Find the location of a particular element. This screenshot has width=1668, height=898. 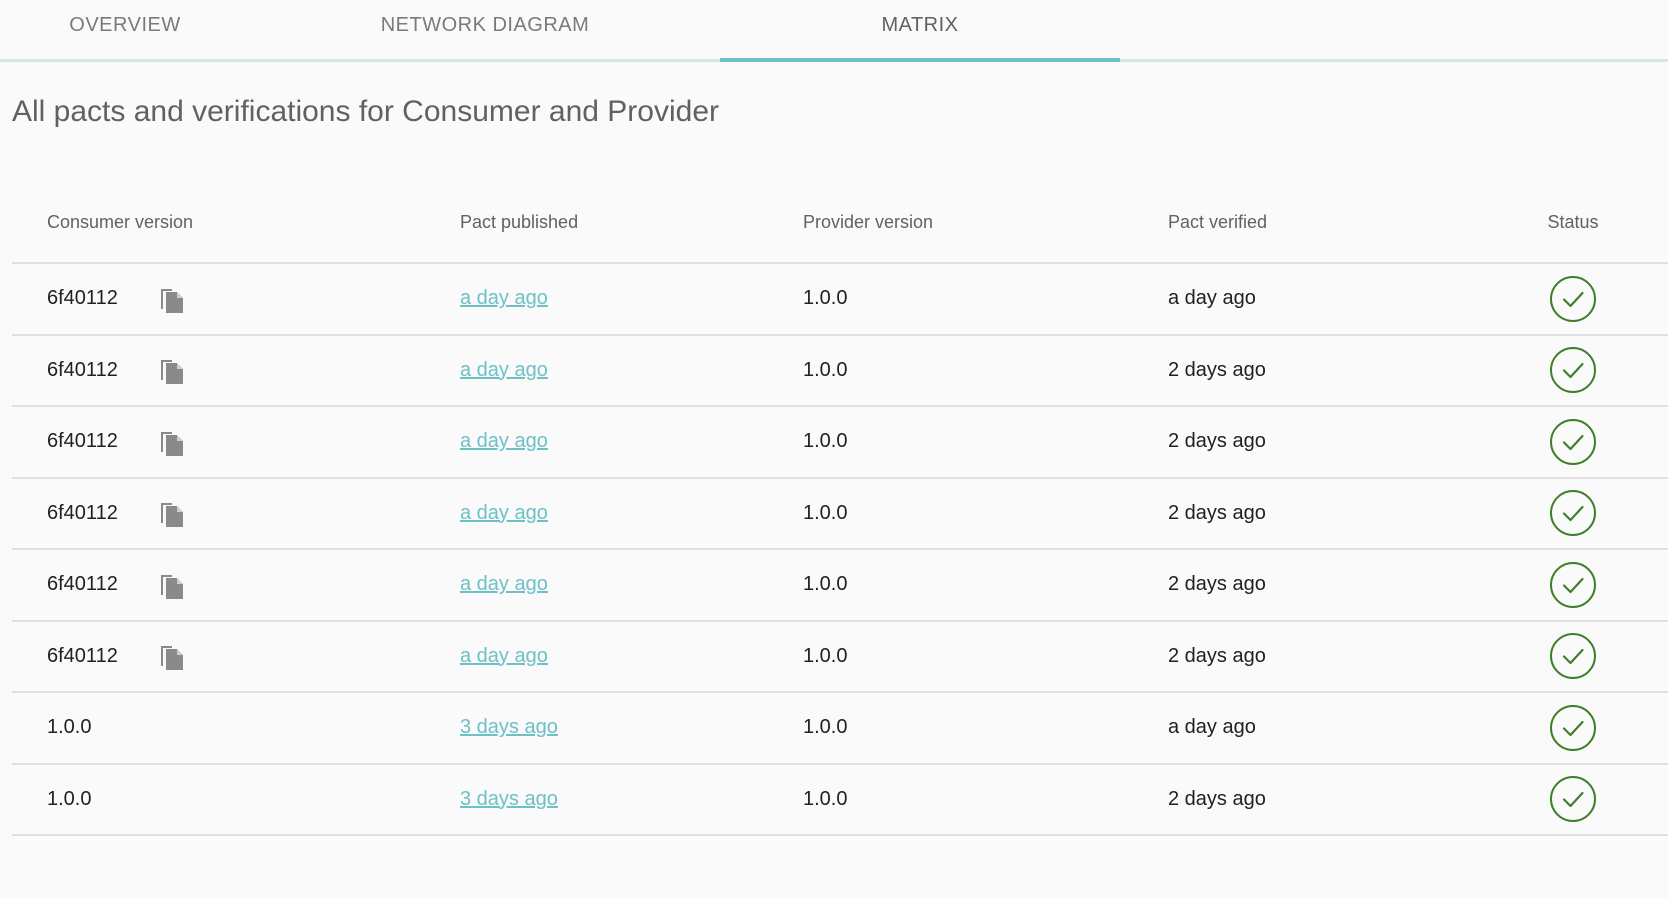

header-provider-version: Provider version is located at coordinates (868, 221).